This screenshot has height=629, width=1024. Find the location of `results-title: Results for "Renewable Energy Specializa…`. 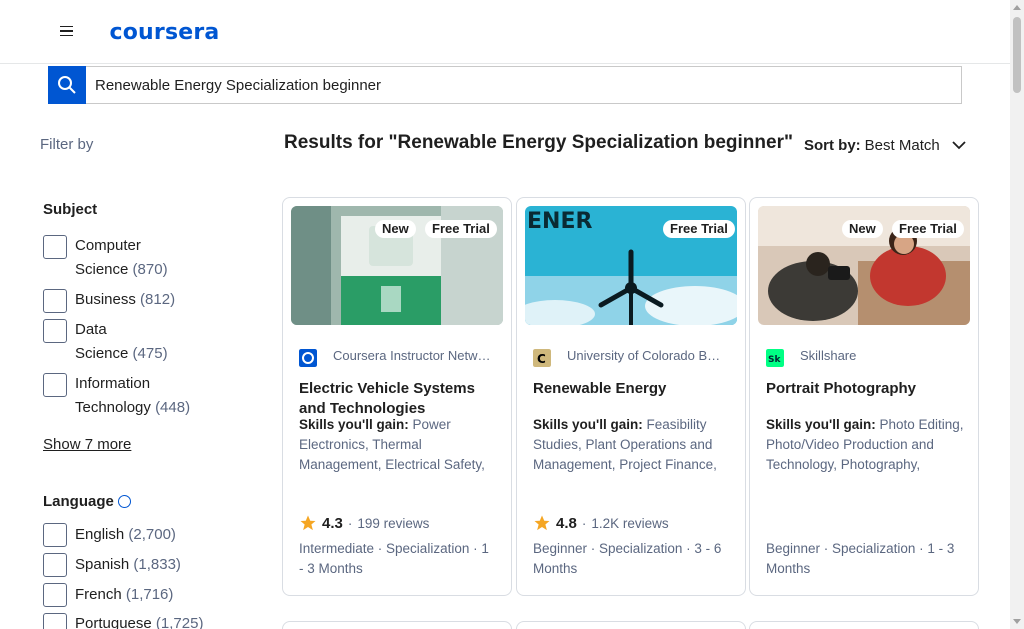

results-title: Results for "Renewable Energy Specializa… is located at coordinates (538, 142).